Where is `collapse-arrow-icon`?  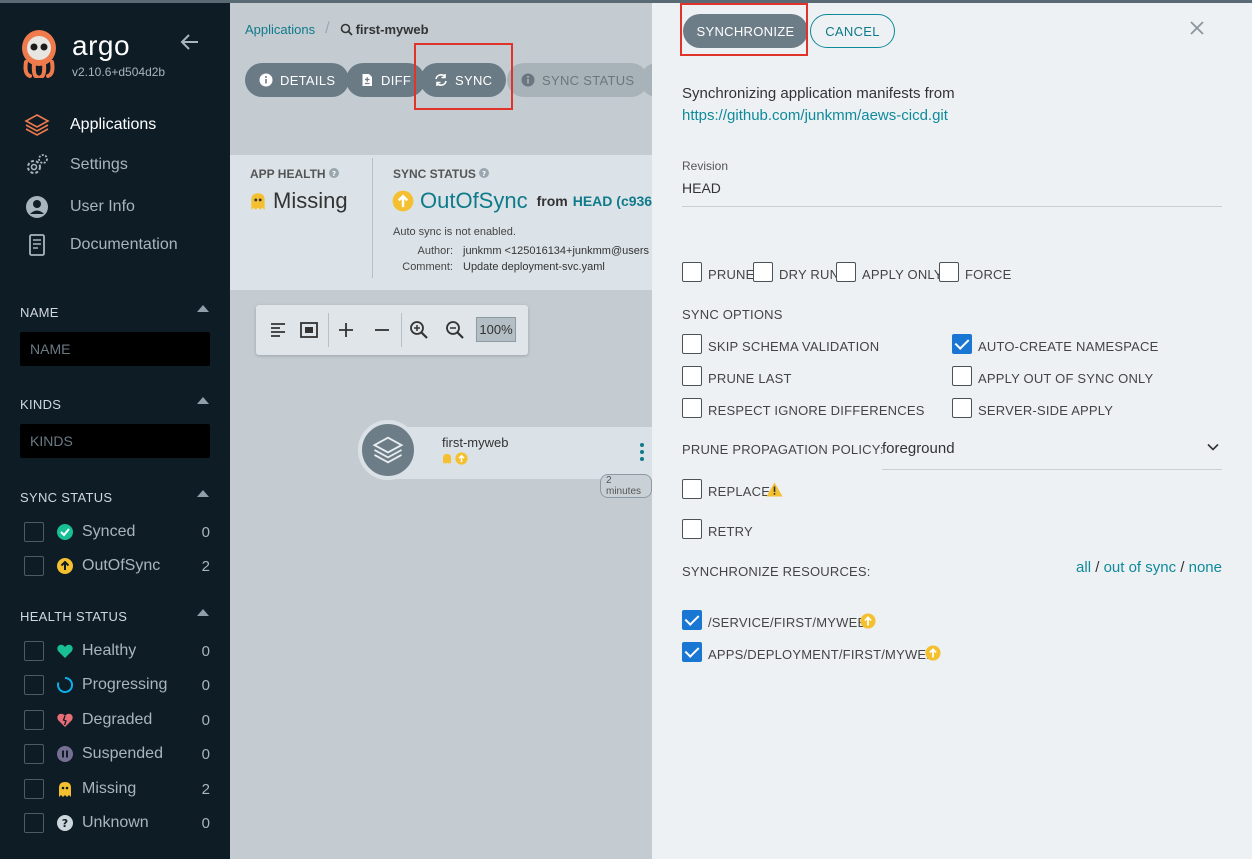 collapse-arrow-icon is located at coordinates (190, 42).